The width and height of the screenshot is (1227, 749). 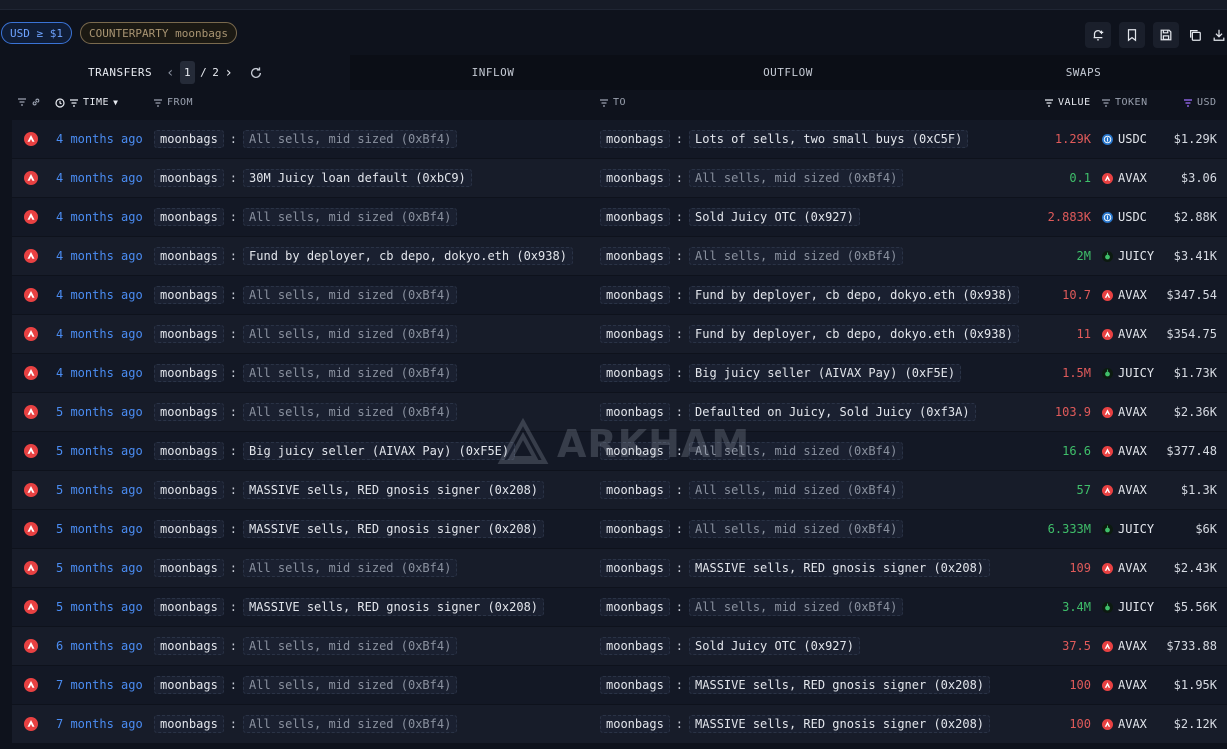 I want to click on refresh-icon, so click(x=256, y=73).